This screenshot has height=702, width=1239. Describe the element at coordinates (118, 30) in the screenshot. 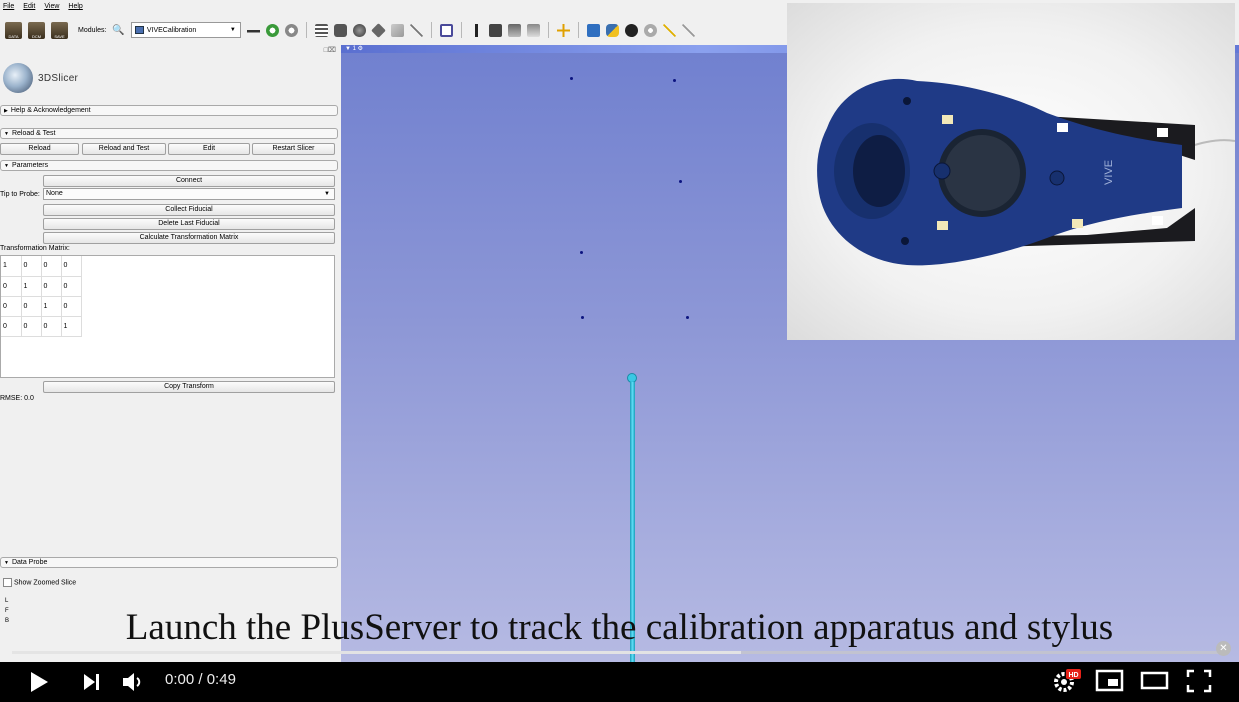

I see `module-search-icon: 🔍` at that location.